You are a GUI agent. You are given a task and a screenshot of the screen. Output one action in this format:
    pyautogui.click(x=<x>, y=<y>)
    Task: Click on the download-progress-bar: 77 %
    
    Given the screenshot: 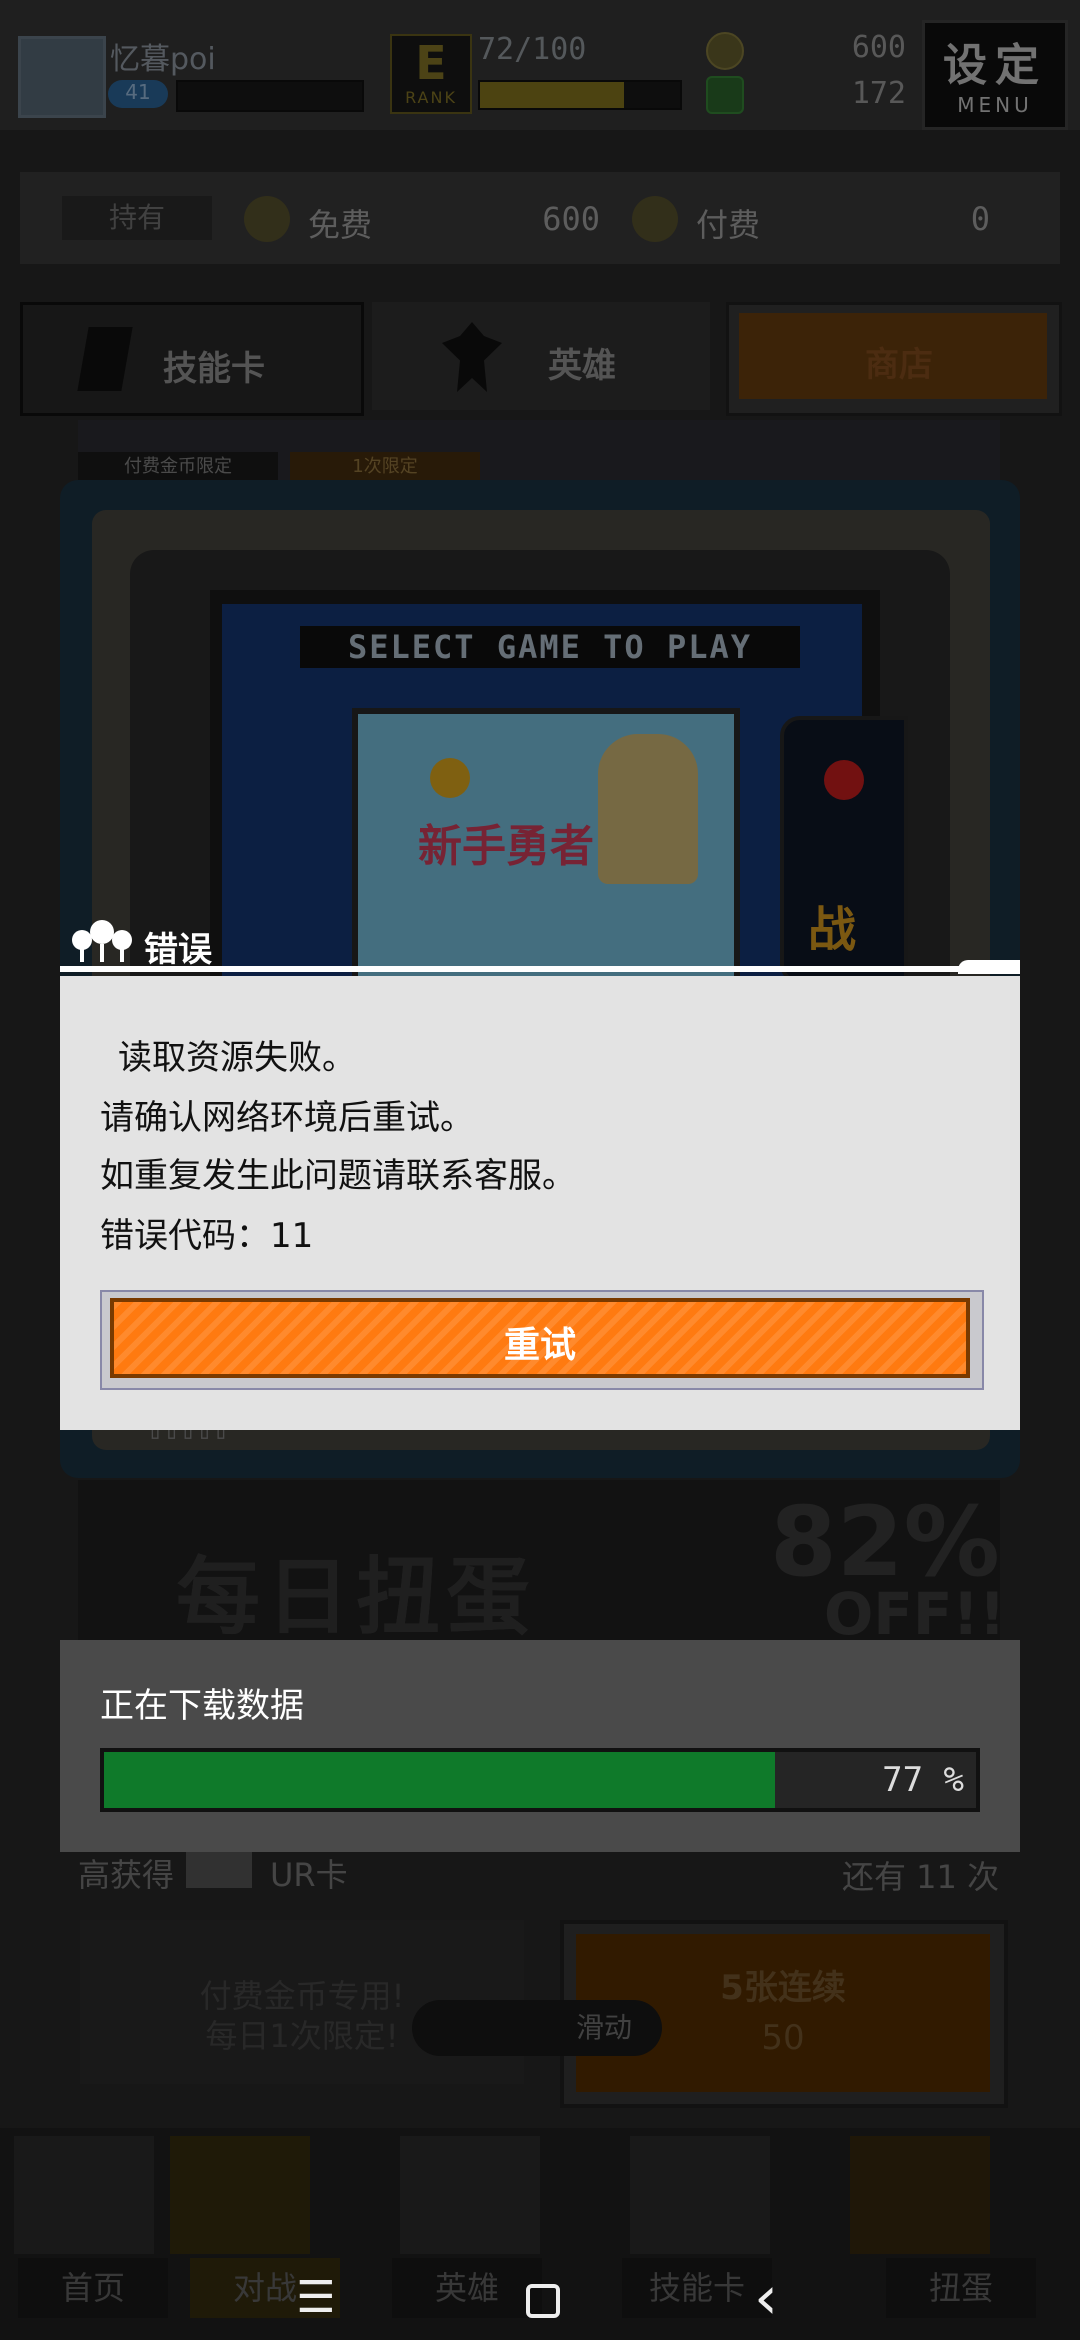 What is the action you would take?
    pyautogui.click(x=540, y=1780)
    